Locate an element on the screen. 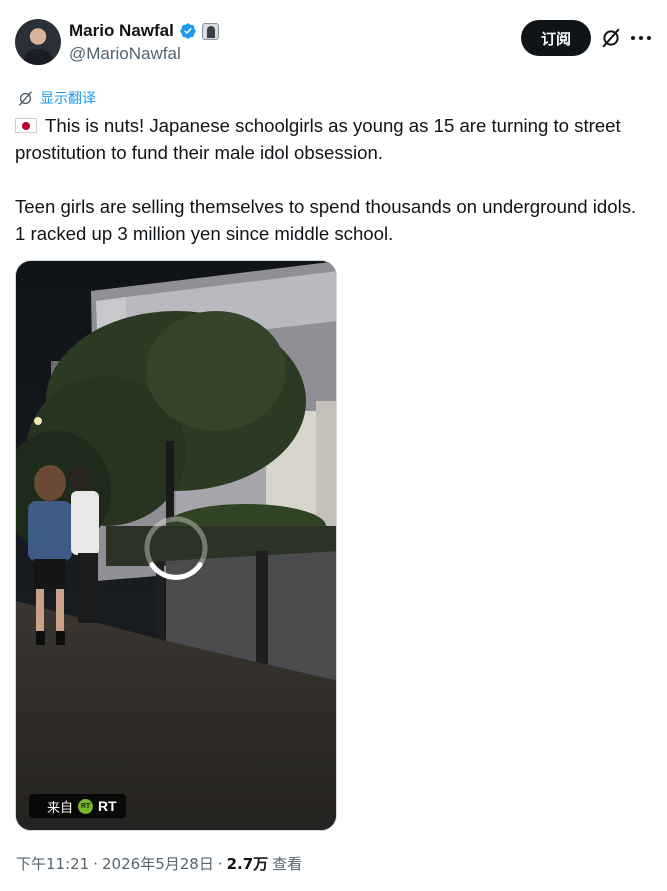 The image size is (667, 891). views-label: 查看 is located at coordinates (287, 864).